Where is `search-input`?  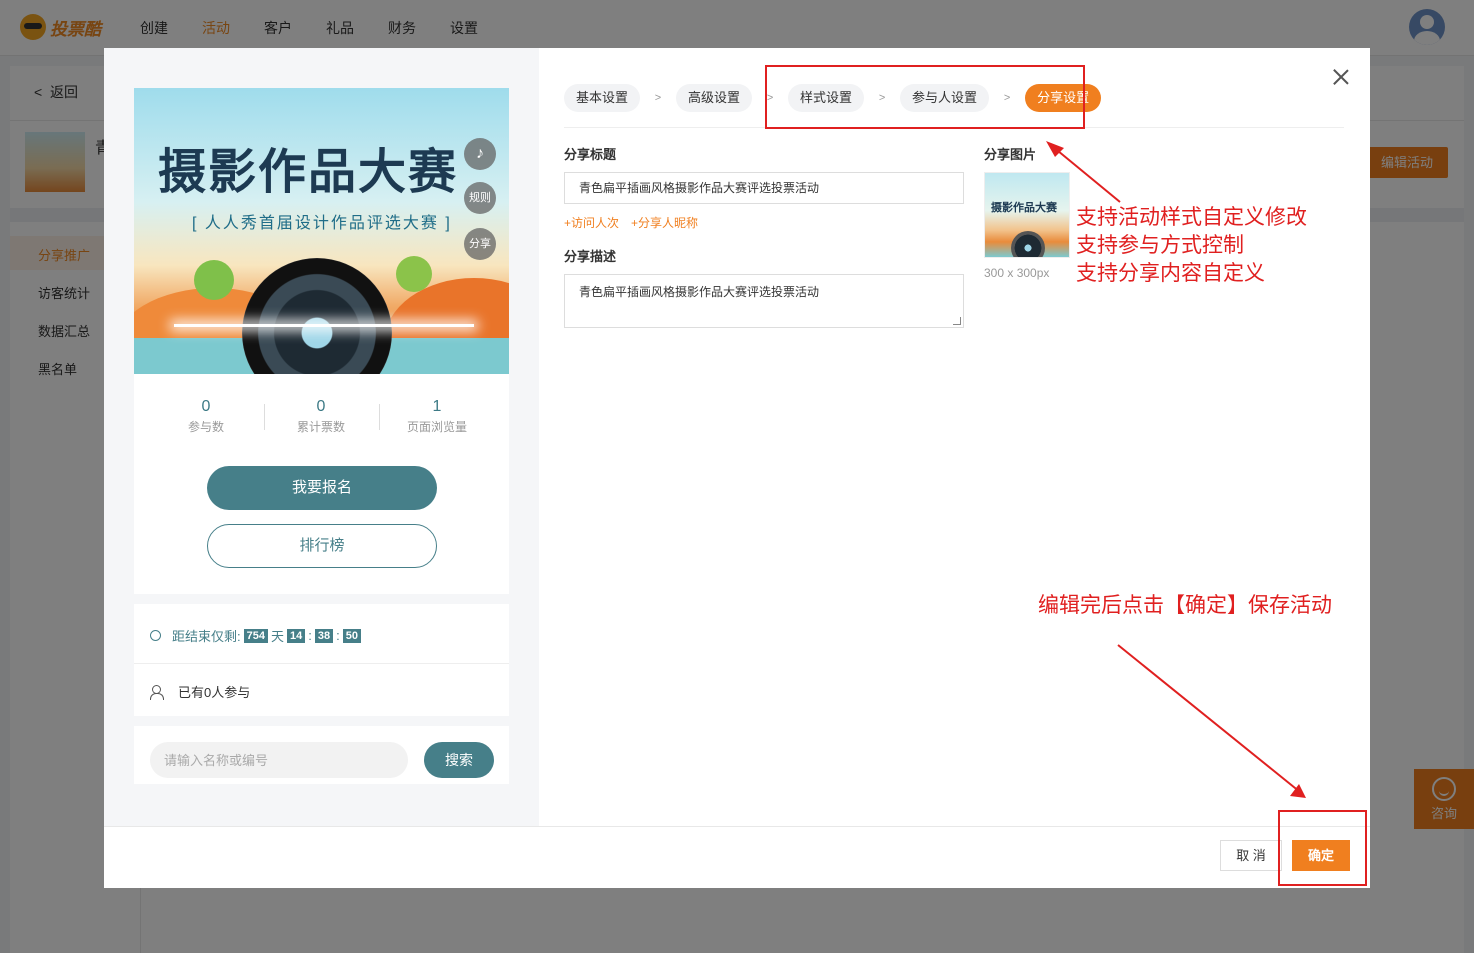 search-input is located at coordinates (279, 760).